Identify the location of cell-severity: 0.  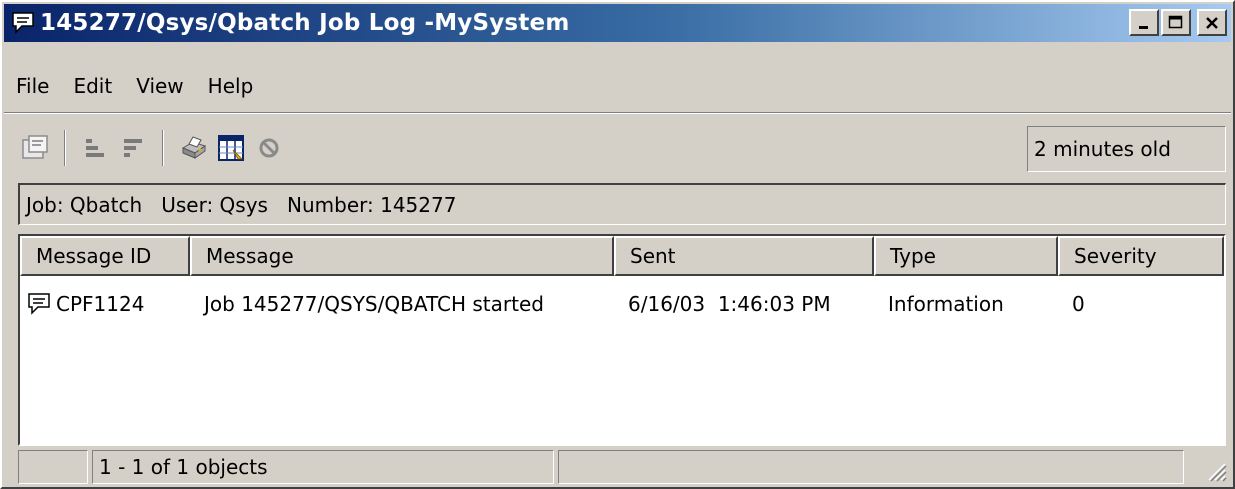
(1078, 304).